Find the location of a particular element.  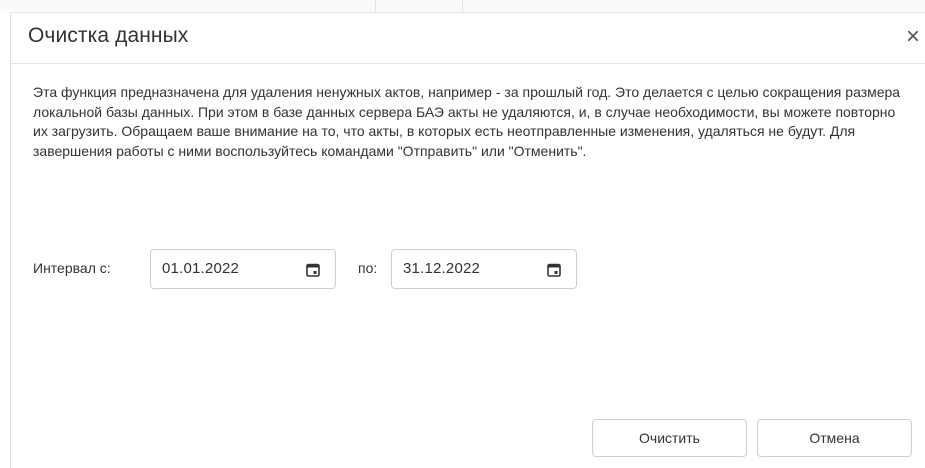

interval-to-label: по: is located at coordinates (368, 268).